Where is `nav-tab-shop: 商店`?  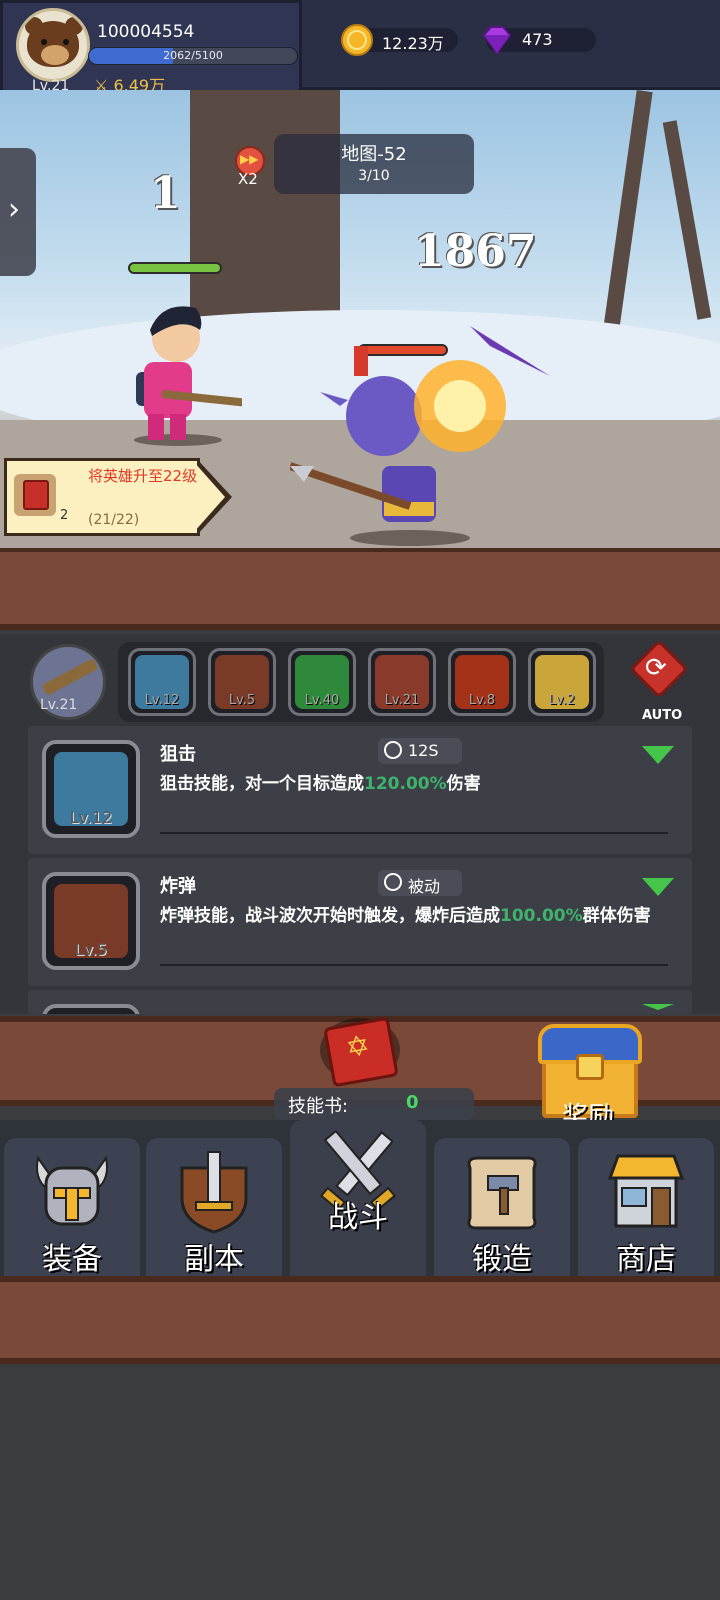 nav-tab-shop: 商店 is located at coordinates (646, 1207).